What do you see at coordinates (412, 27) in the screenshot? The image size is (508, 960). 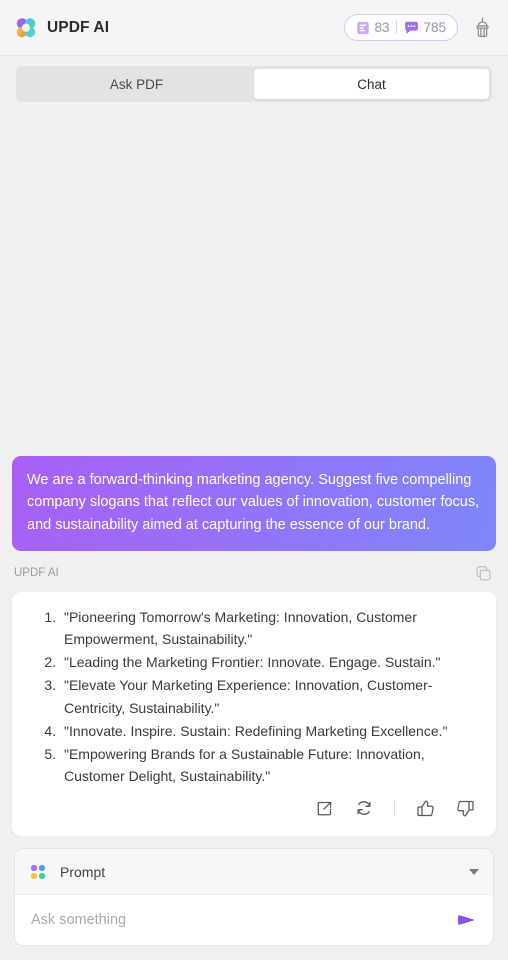 I see `chat-bubble-icon` at bounding box center [412, 27].